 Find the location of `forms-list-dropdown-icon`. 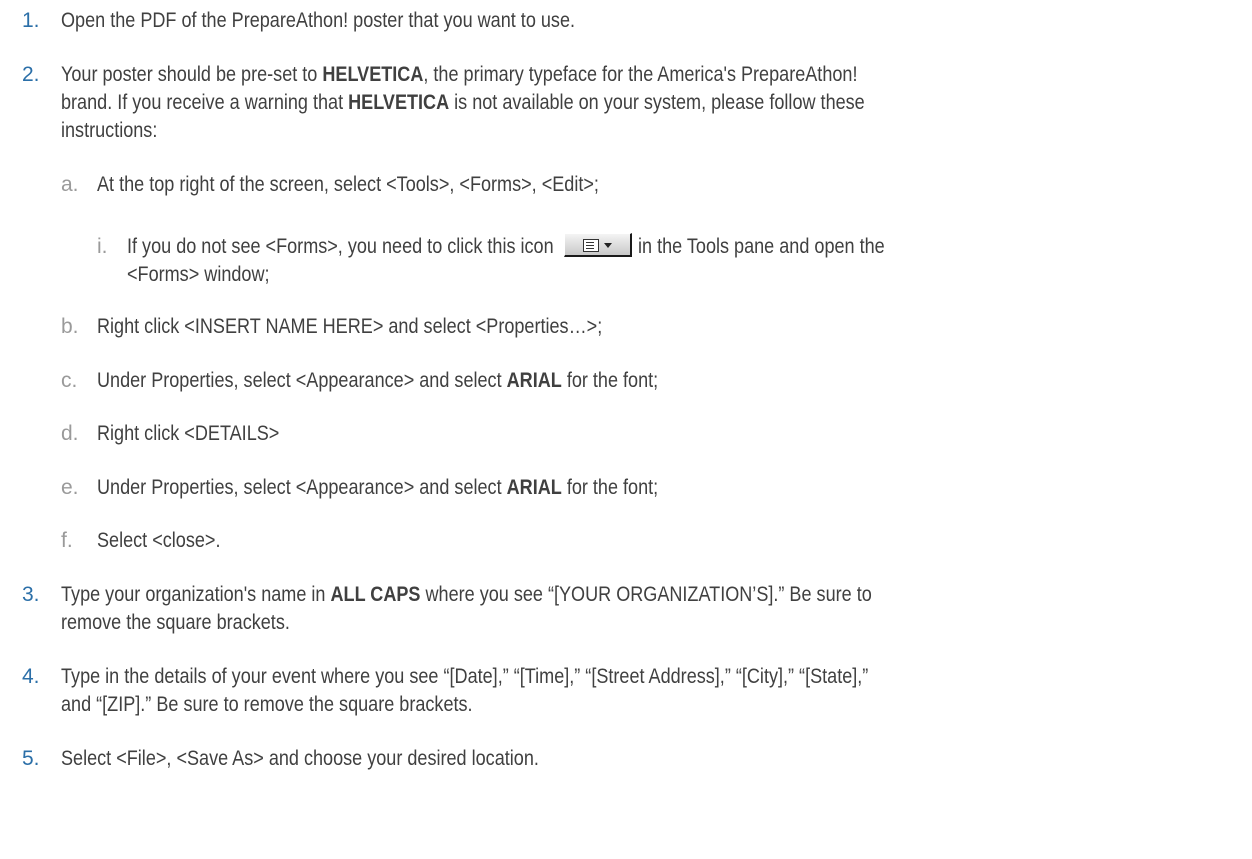

forms-list-dropdown-icon is located at coordinates (598, 245).